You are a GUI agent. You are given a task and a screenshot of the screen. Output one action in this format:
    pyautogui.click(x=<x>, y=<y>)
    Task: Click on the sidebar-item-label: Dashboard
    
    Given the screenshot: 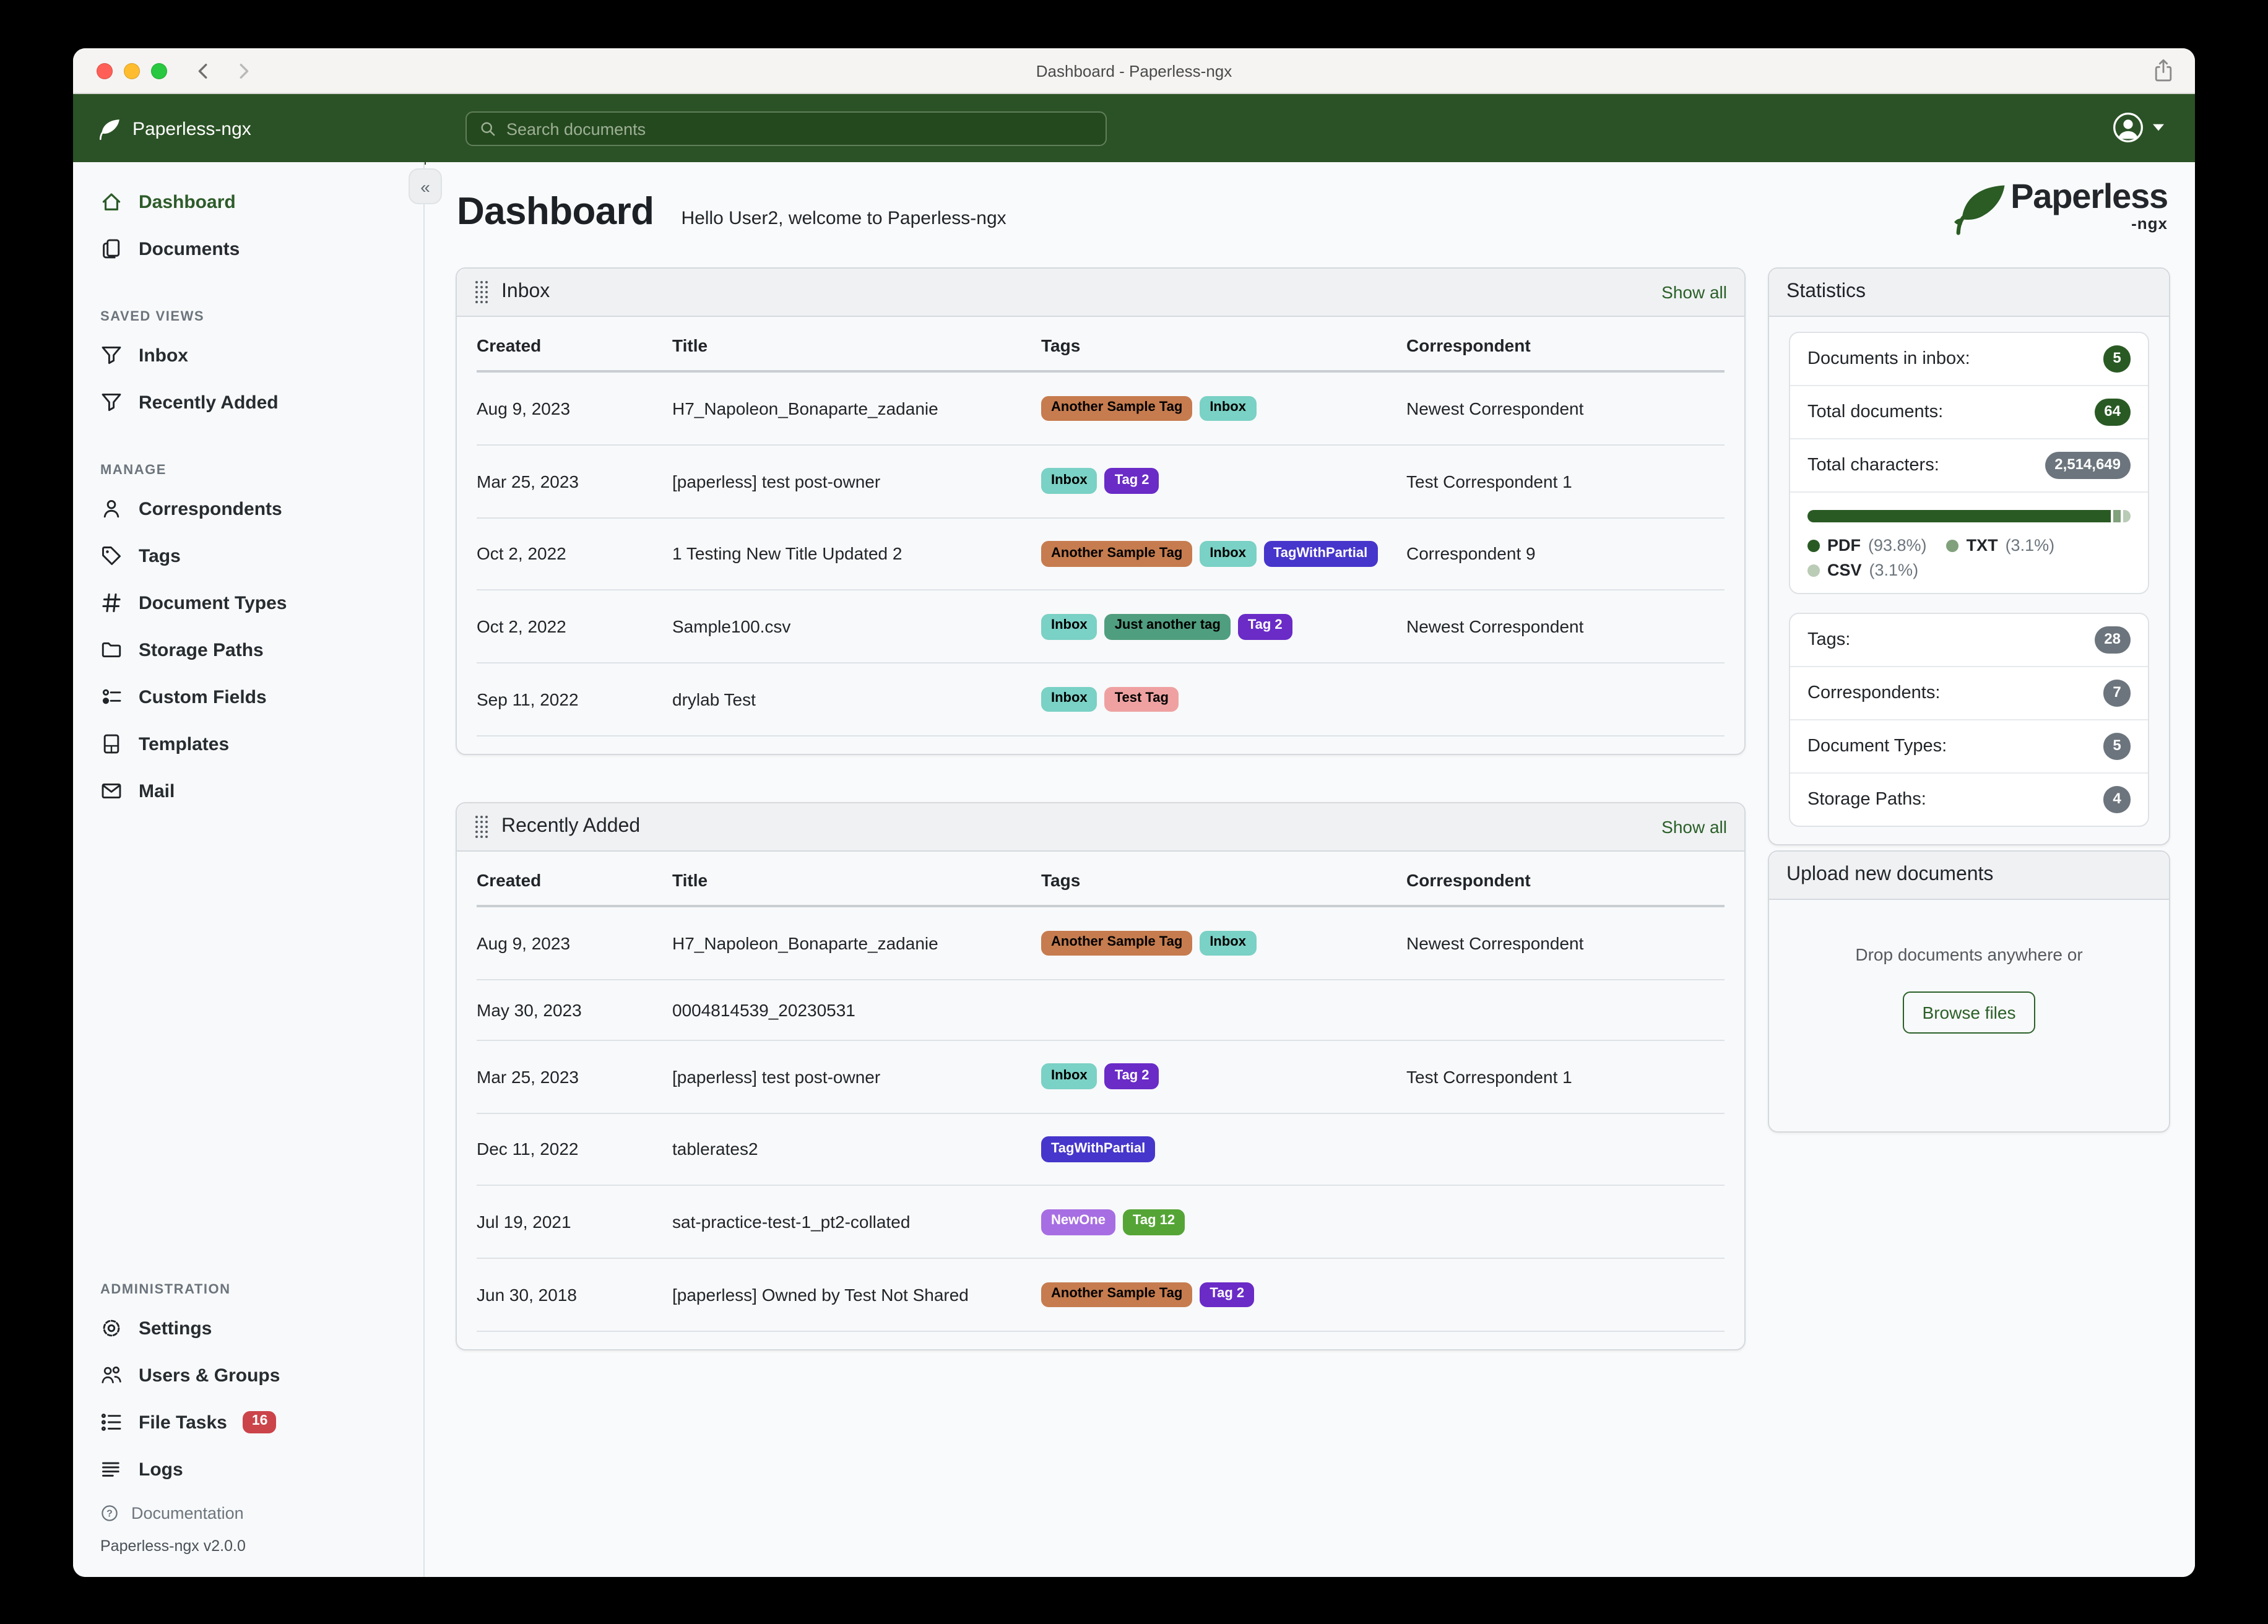 What is the action you would take?
    pyautogui.click(x=187, y=201)
    